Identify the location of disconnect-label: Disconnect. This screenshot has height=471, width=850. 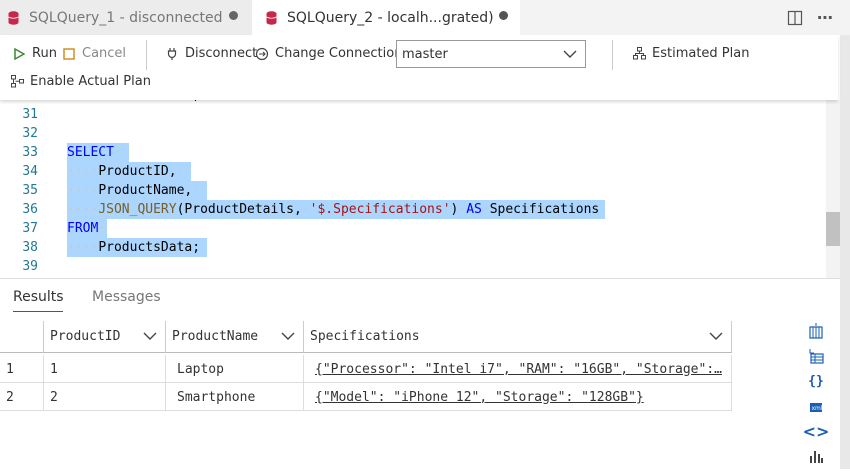
(221, 53).